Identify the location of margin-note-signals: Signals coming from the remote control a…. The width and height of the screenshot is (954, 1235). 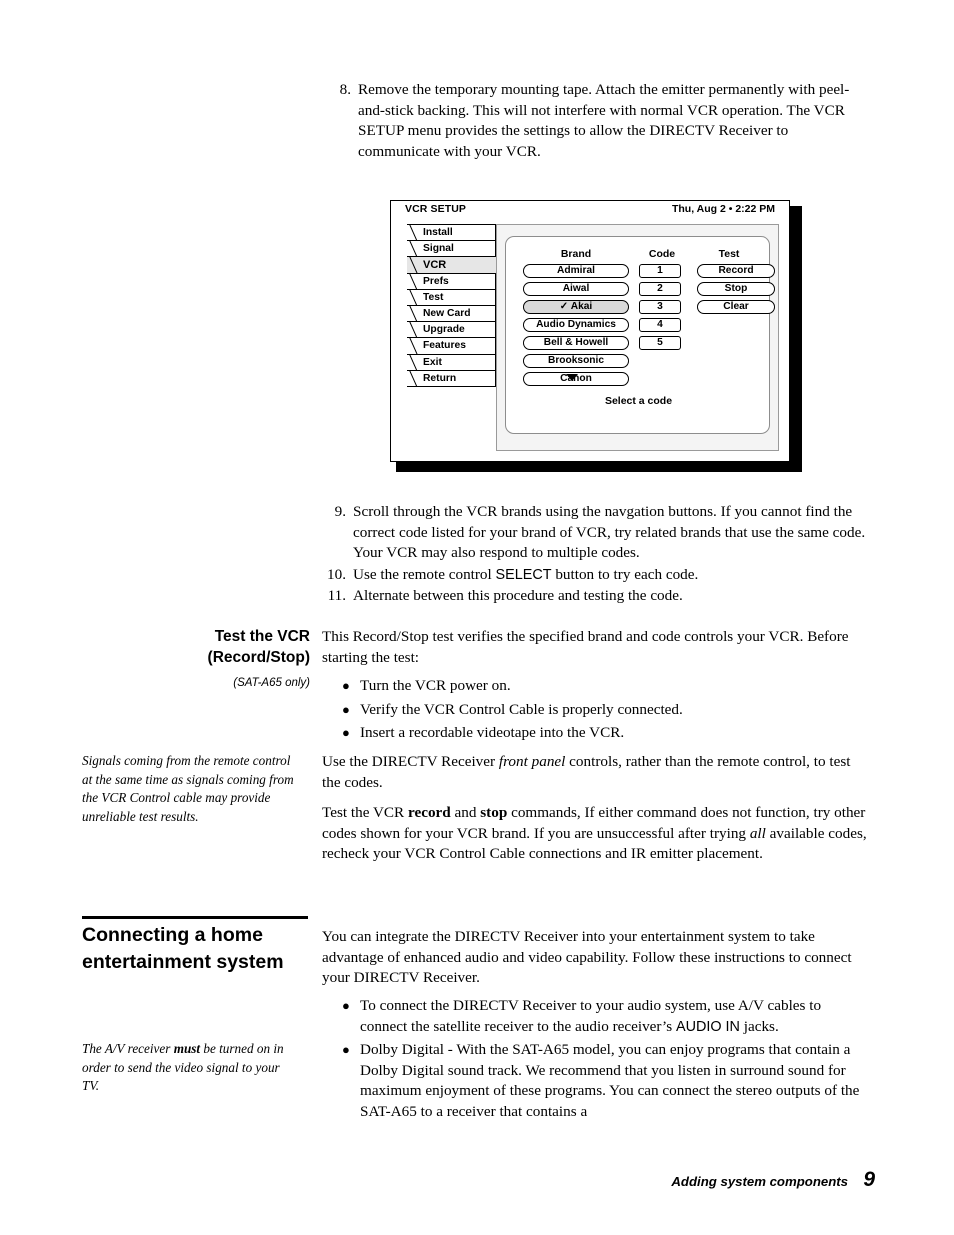
(188, 788).